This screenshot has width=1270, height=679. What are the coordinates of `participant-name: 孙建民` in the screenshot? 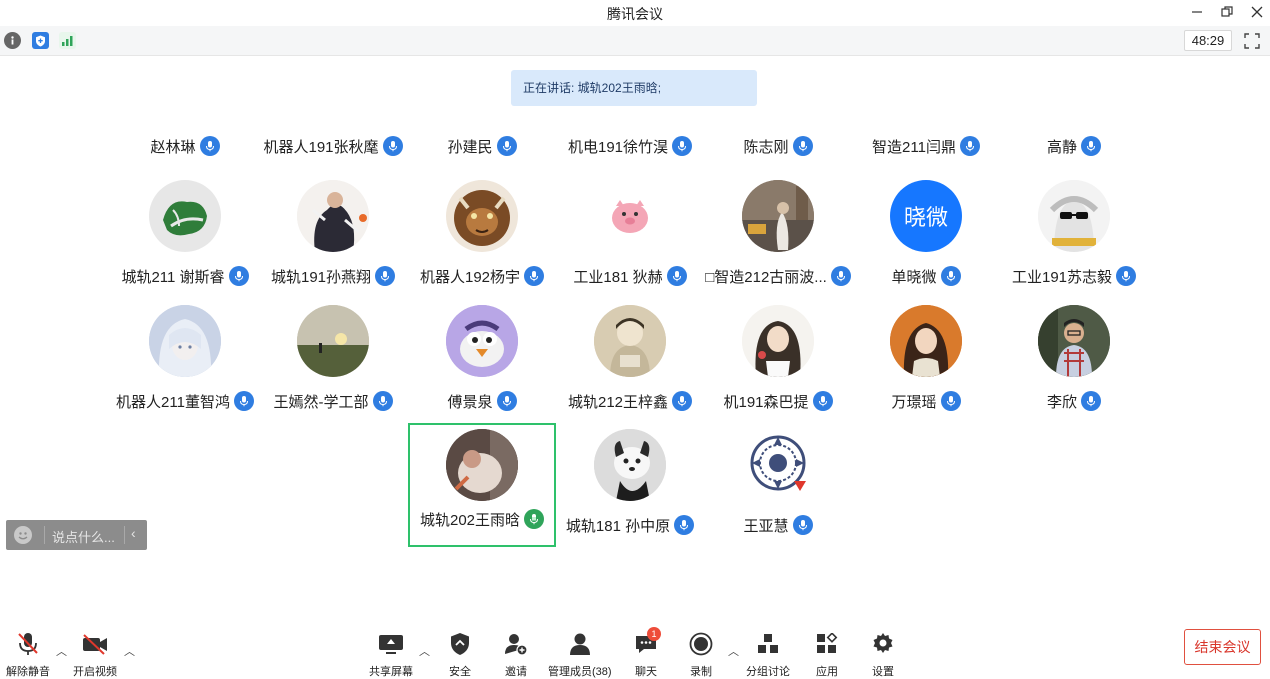 It's located at (470, 147).